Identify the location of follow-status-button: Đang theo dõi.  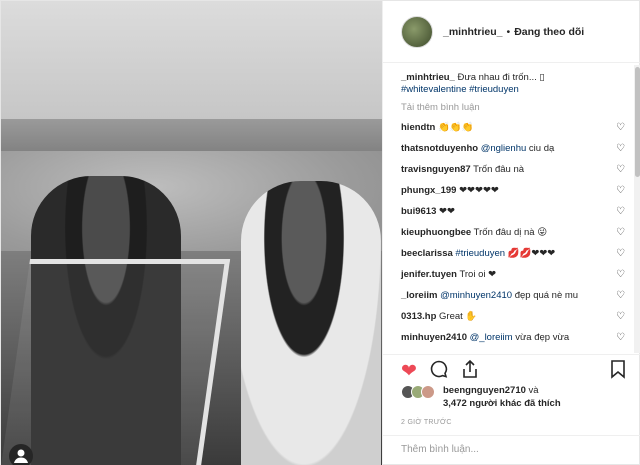
(549, 32).